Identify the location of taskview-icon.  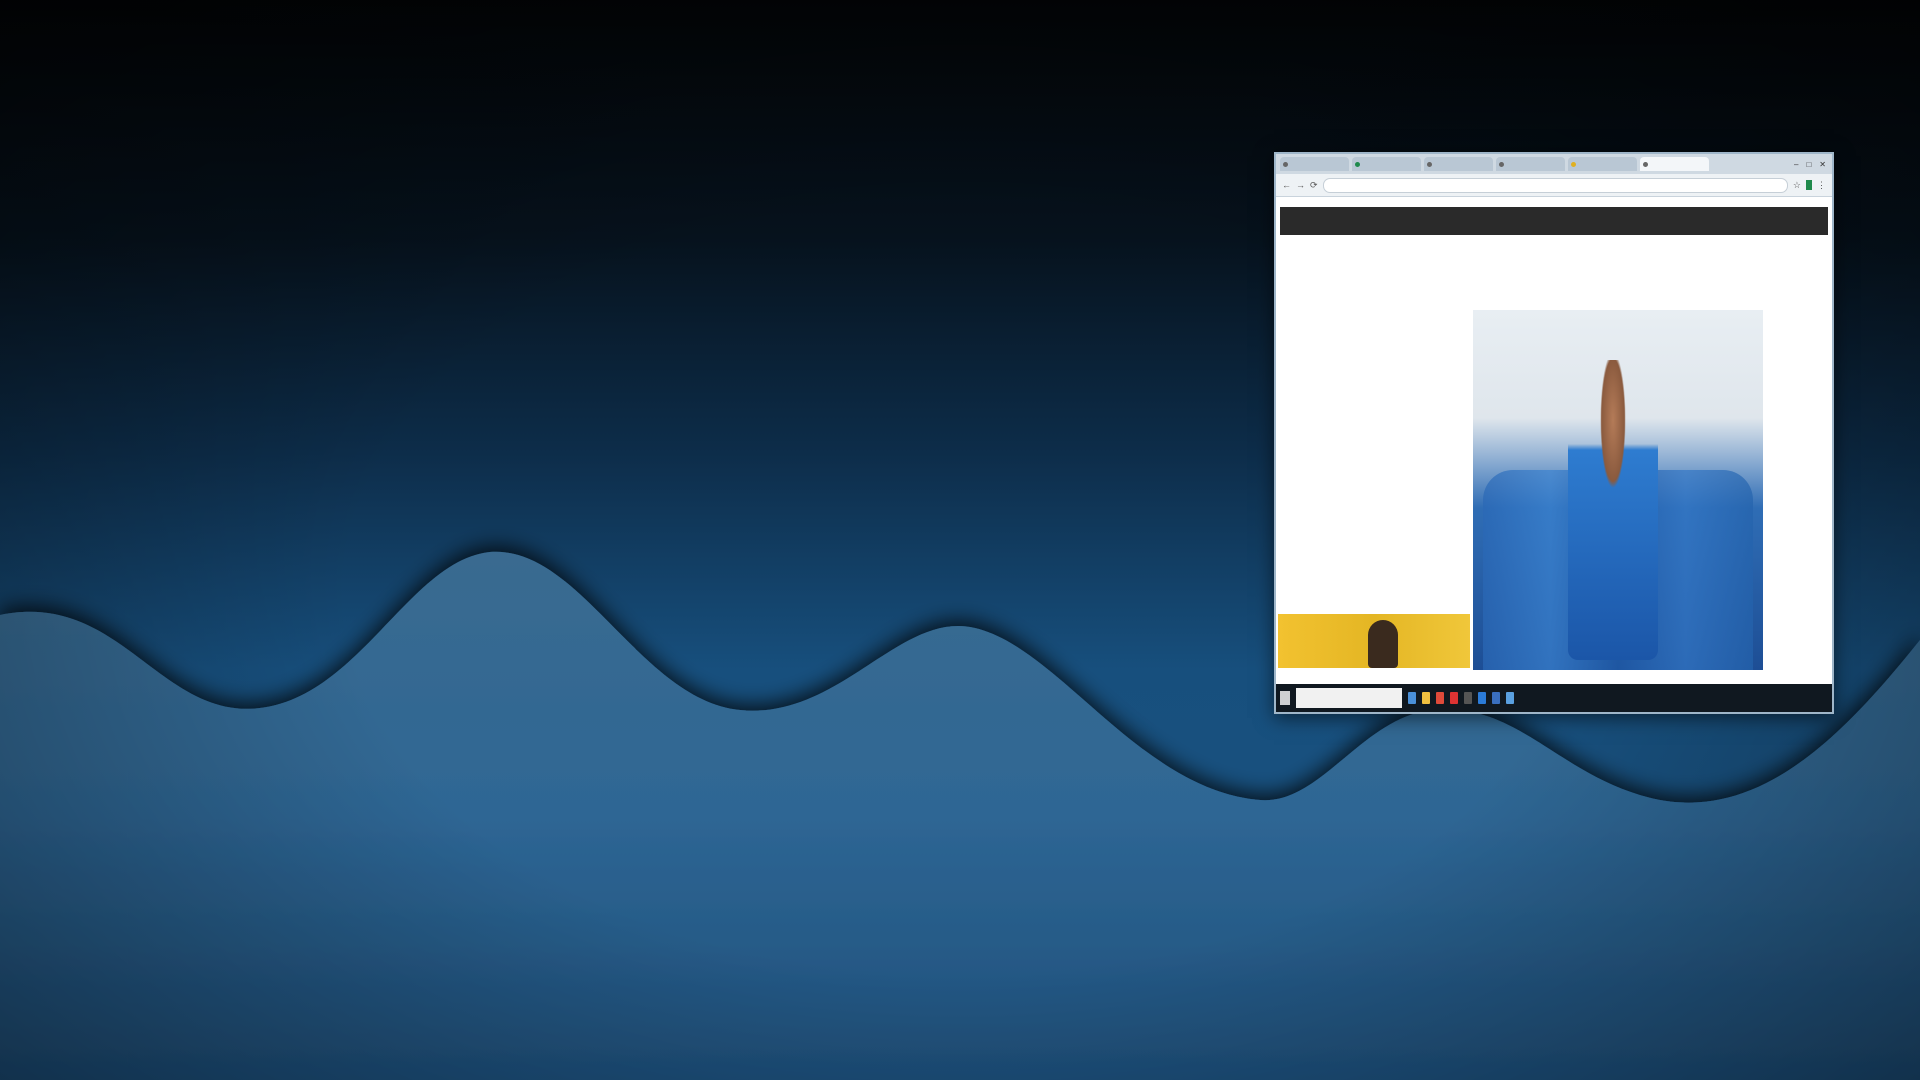
(1412, 698).